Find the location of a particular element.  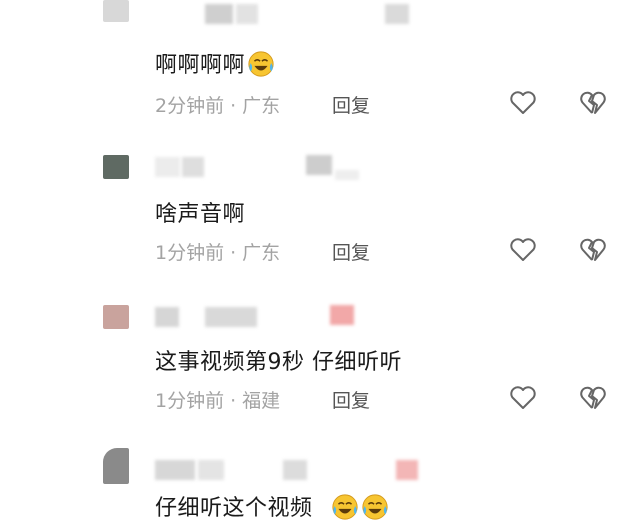

comment-text-content: 仔细听这个视频 is located at coordinates (234, 508).